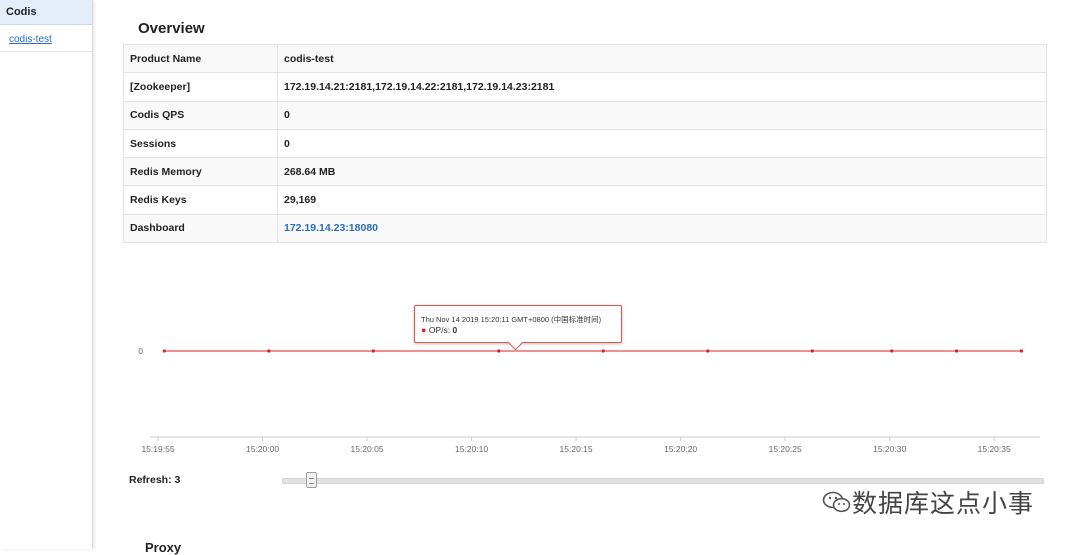 This screenshot has height=555, width=1080. I want to click on x-tick-label: 15:19:55, so click(157, 449).